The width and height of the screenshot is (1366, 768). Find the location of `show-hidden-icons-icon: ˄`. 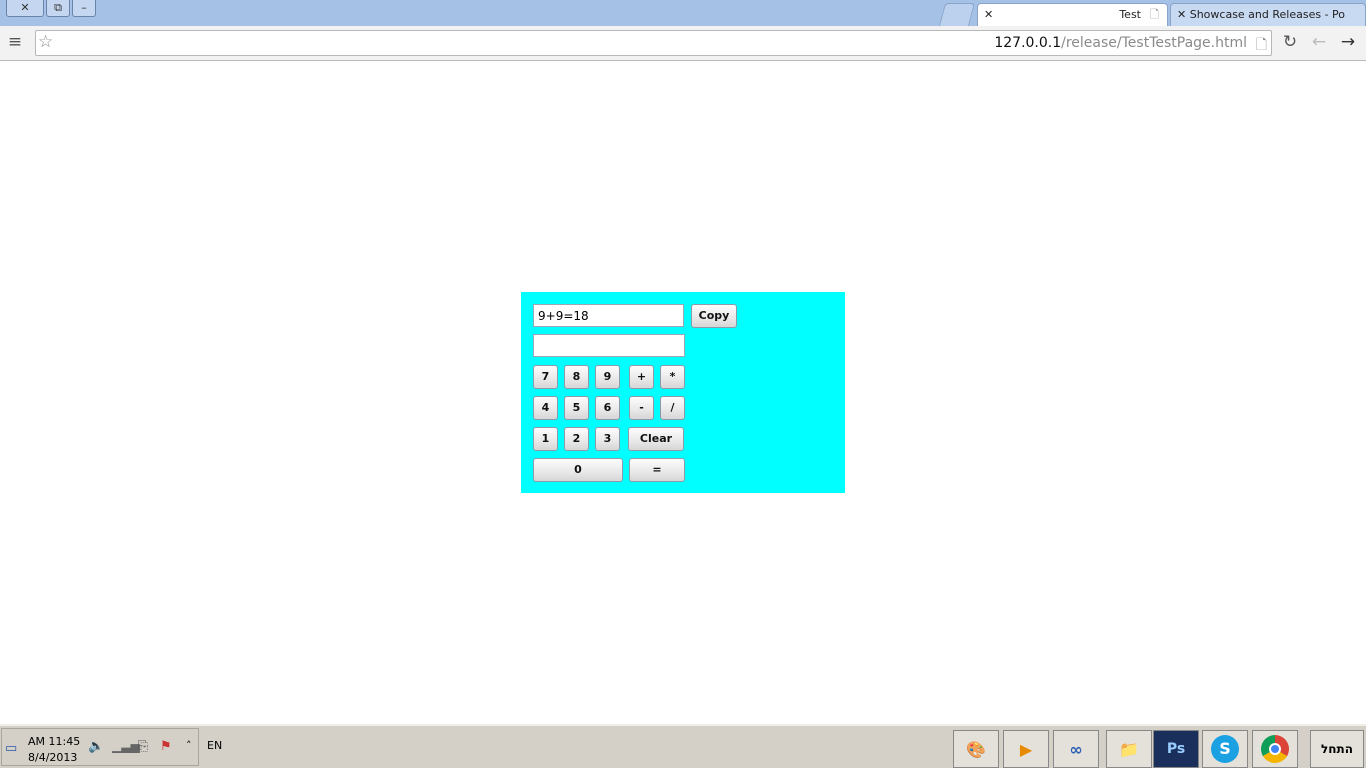

show-hidden-icons-icon: ˄ is located at coordinates (189, 745).